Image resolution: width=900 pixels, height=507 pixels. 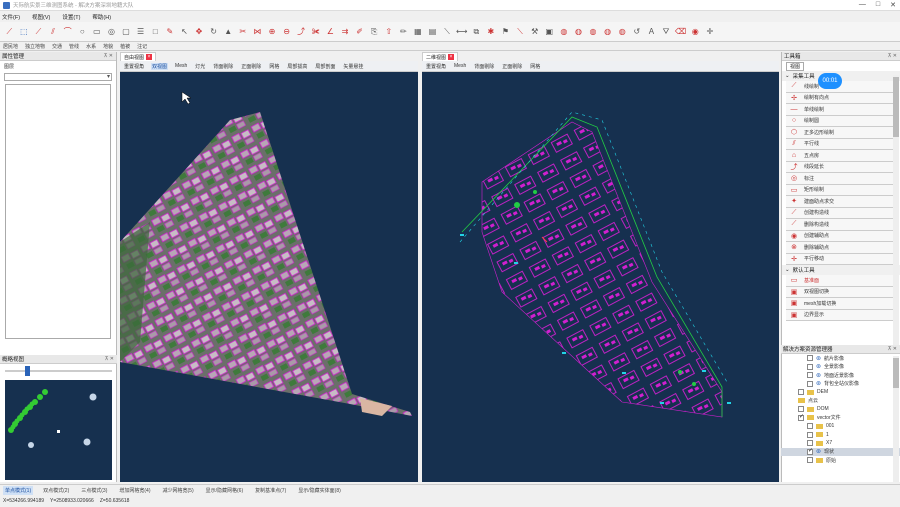 What do you see at coordinates (841, 304) in the screenshot?
I see `tool-item: ▣ mesh加载切换` at bounding box center [841, 304].